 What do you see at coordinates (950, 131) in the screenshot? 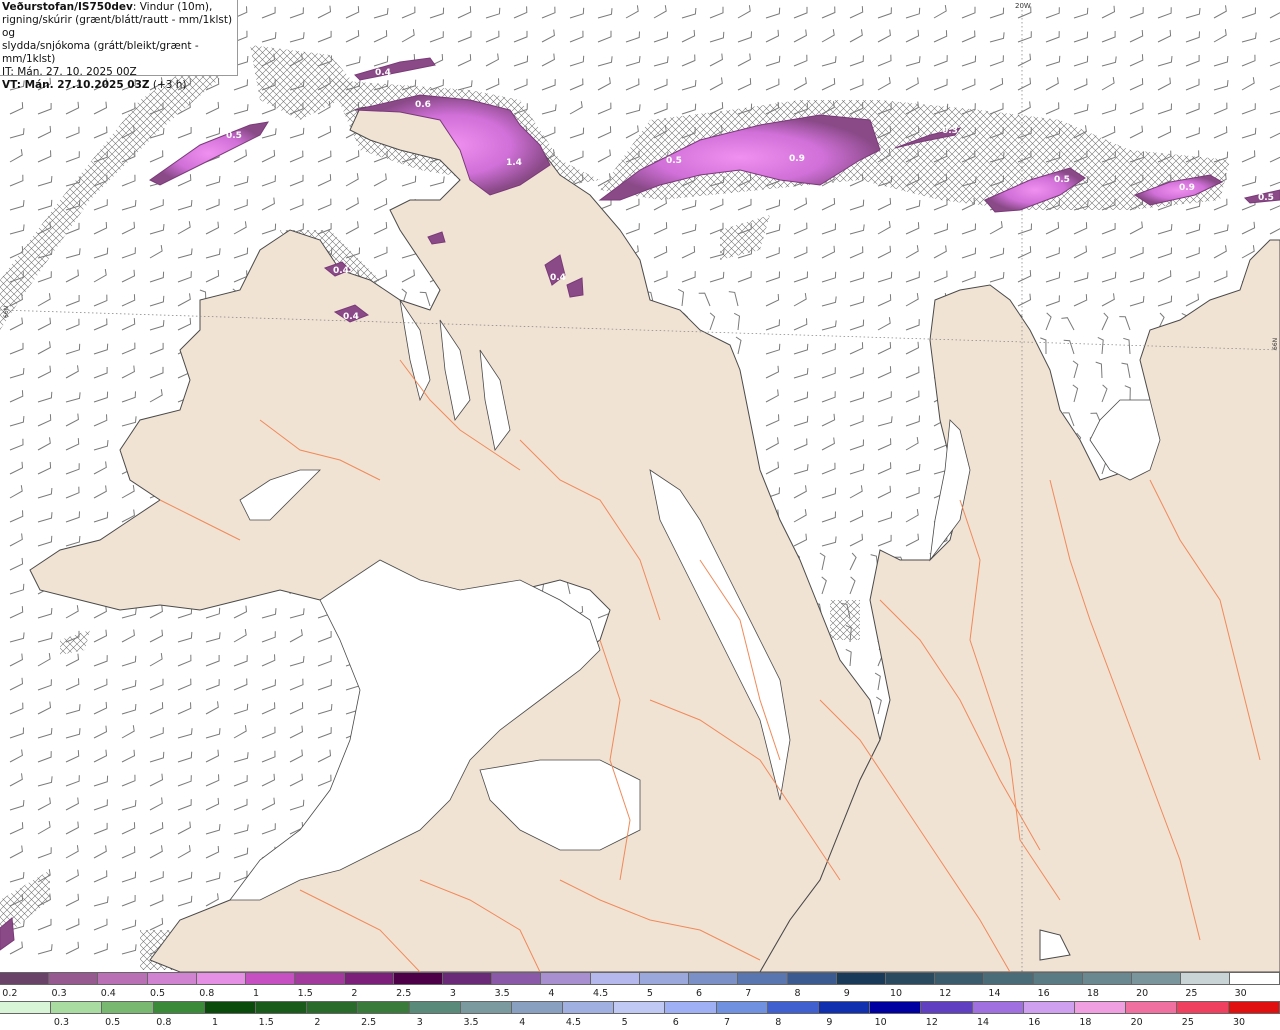
I see `precip-label: 0.3` at bounding box center [950, 131].